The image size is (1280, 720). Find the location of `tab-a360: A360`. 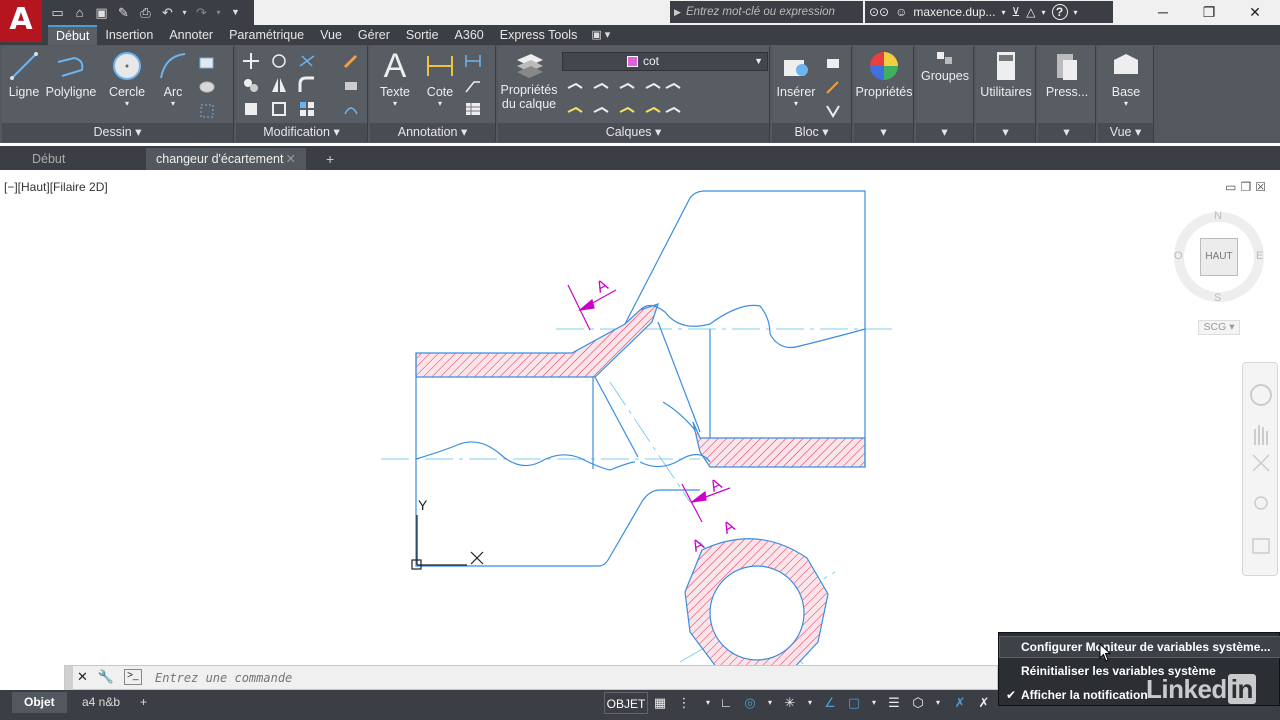

tab-a360: A360 is located at coordinates (469, 35).